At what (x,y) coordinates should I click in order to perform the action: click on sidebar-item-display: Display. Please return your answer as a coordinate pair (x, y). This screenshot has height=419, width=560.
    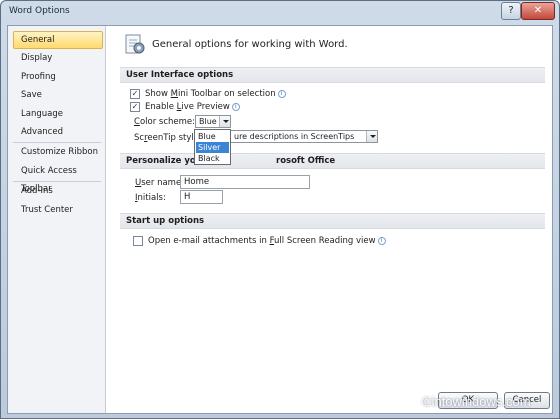
    Looking at the image, I should click on (58, 58).